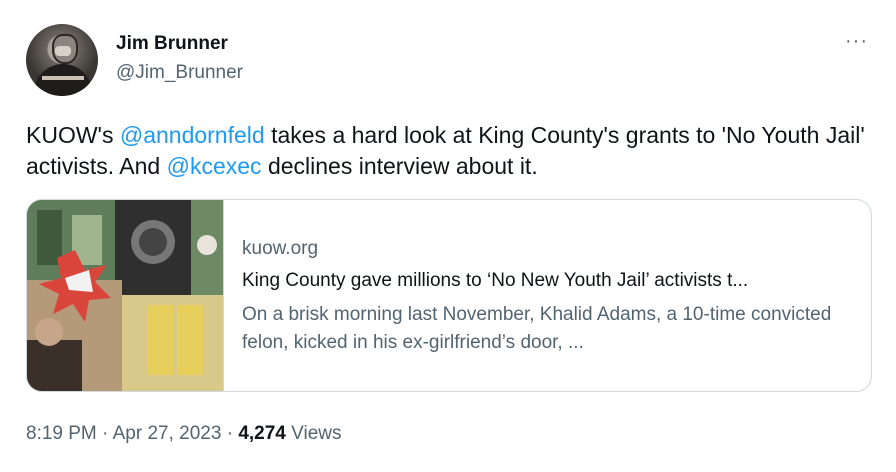  What do you see at coordinates (262, 433) in the screenshot?
I see `views-count: 4,274` at bounding box center [262, 433].